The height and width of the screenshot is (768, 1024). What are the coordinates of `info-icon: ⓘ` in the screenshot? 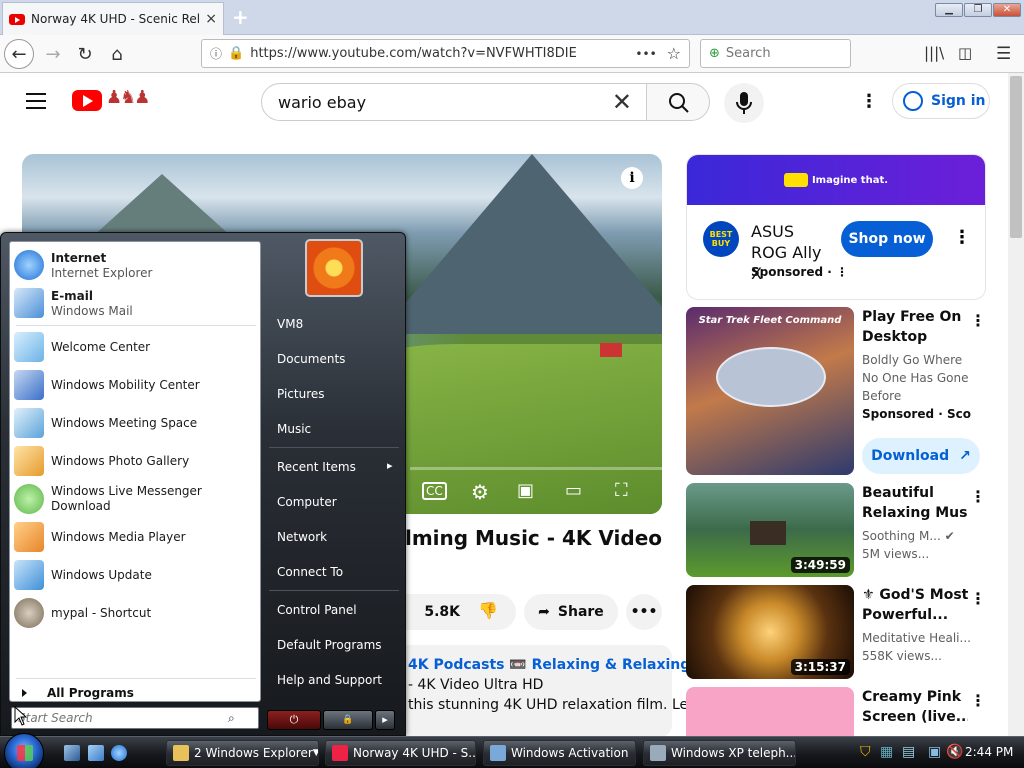 It's located at (216, 53).